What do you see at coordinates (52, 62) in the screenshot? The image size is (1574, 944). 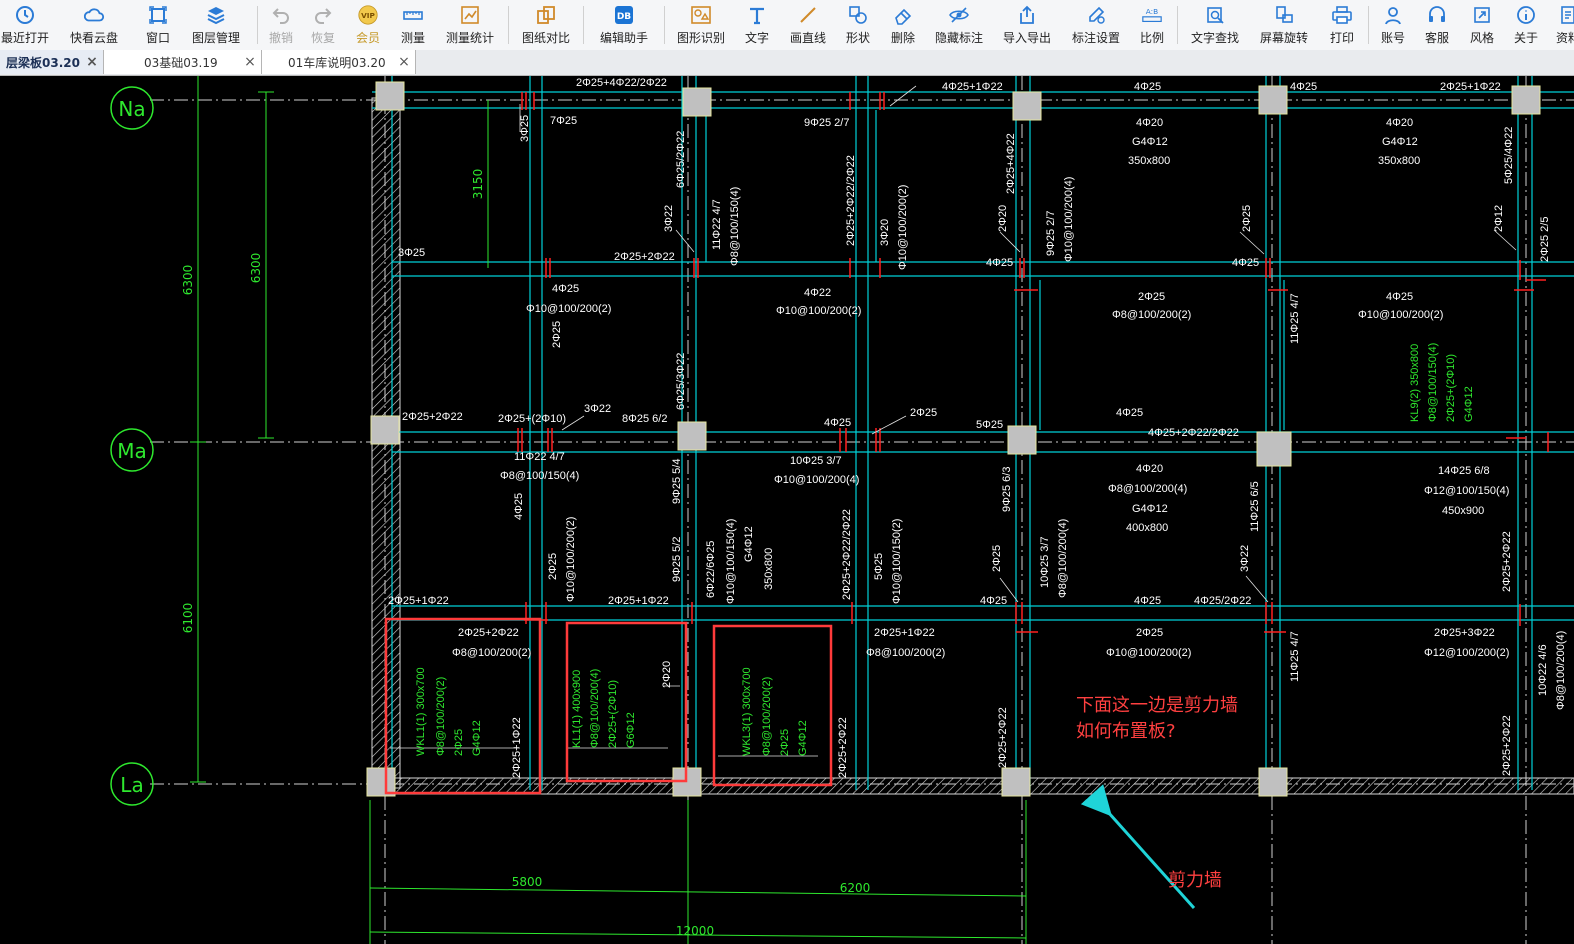 I see `tab-level-beam-slab: 层梁板03.20 ×` at bounding box center [52, 62].